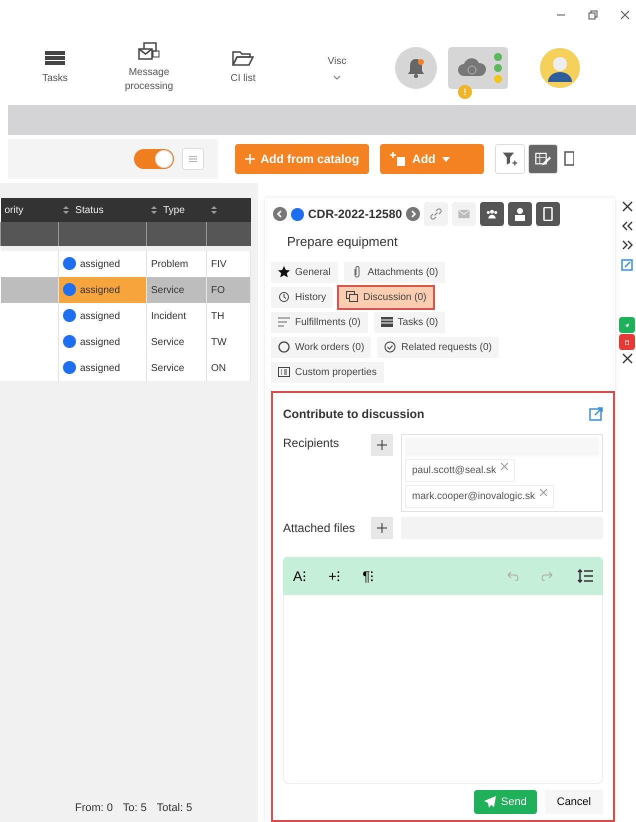  Describe the element at coordinates (386, 322) in the screenshot. I see `tasks-icon` at that location.